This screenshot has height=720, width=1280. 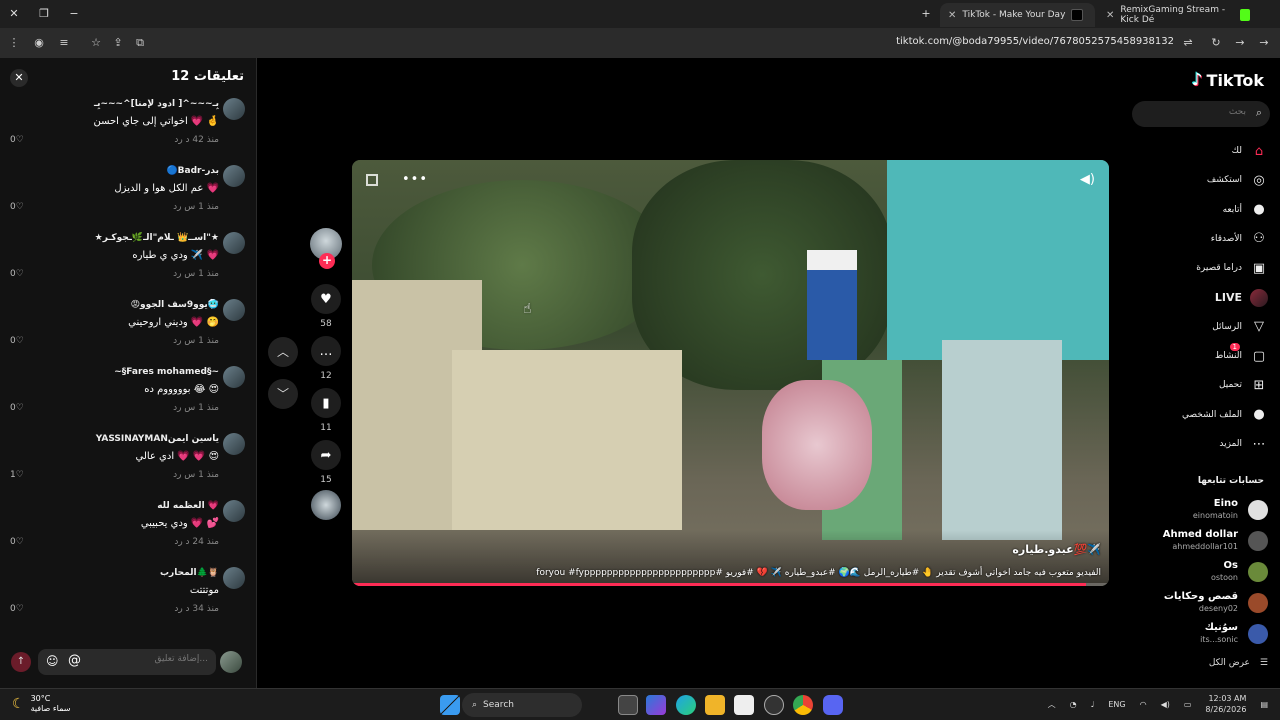 I want to click on bookmark-icon: ▮, so click(x=326, y=403).